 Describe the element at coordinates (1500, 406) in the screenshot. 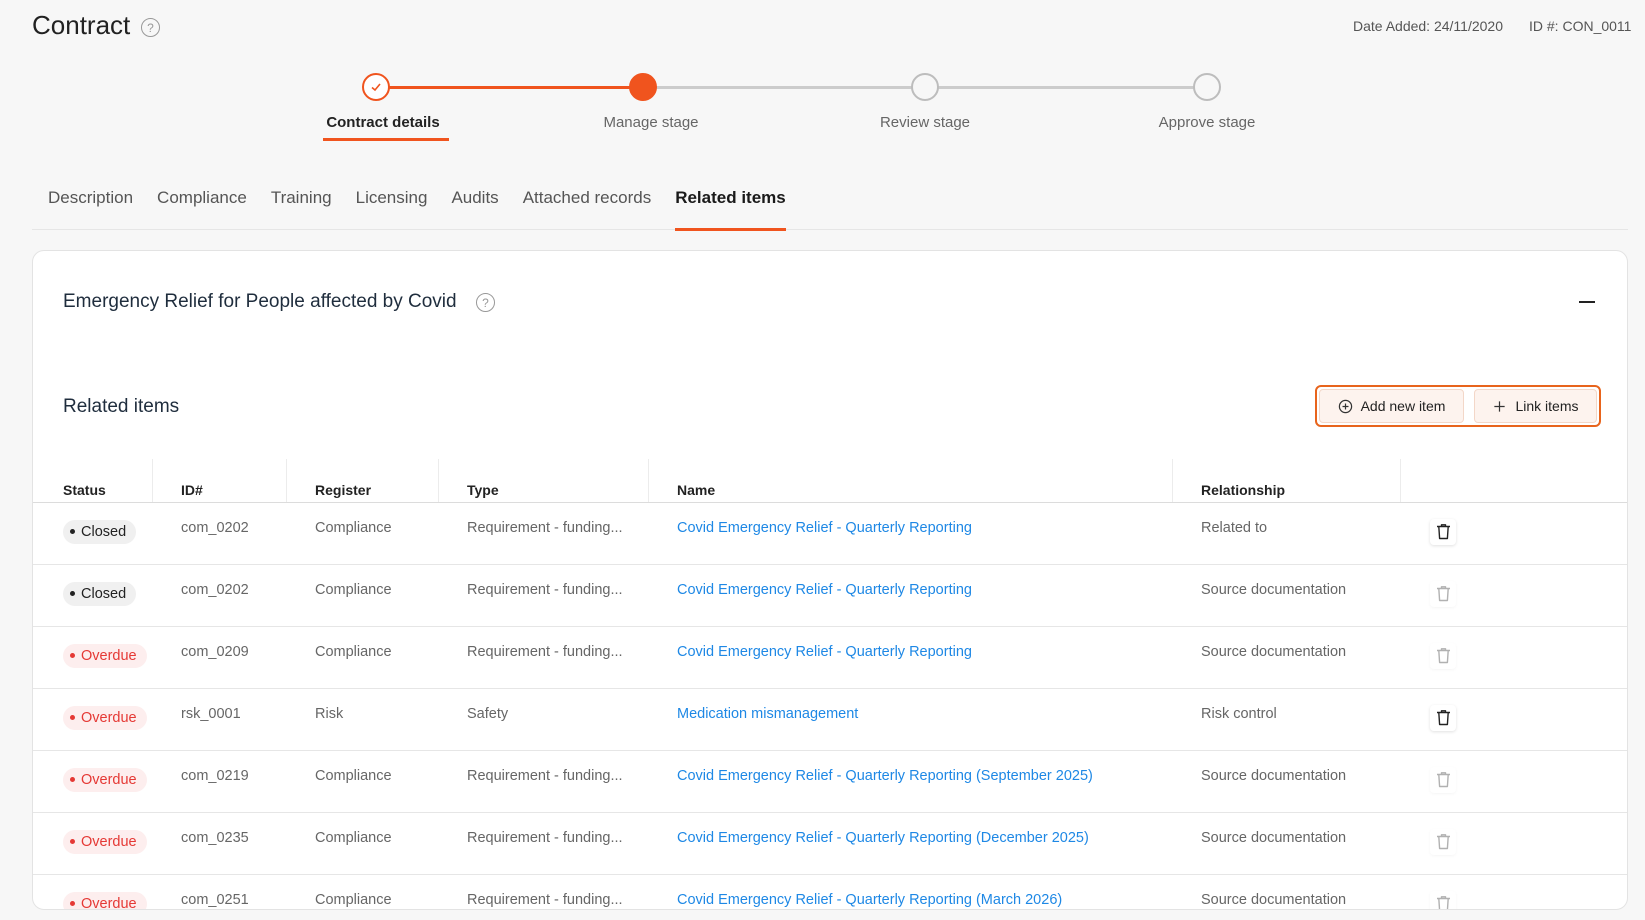

I see `plus-icon` at that location.